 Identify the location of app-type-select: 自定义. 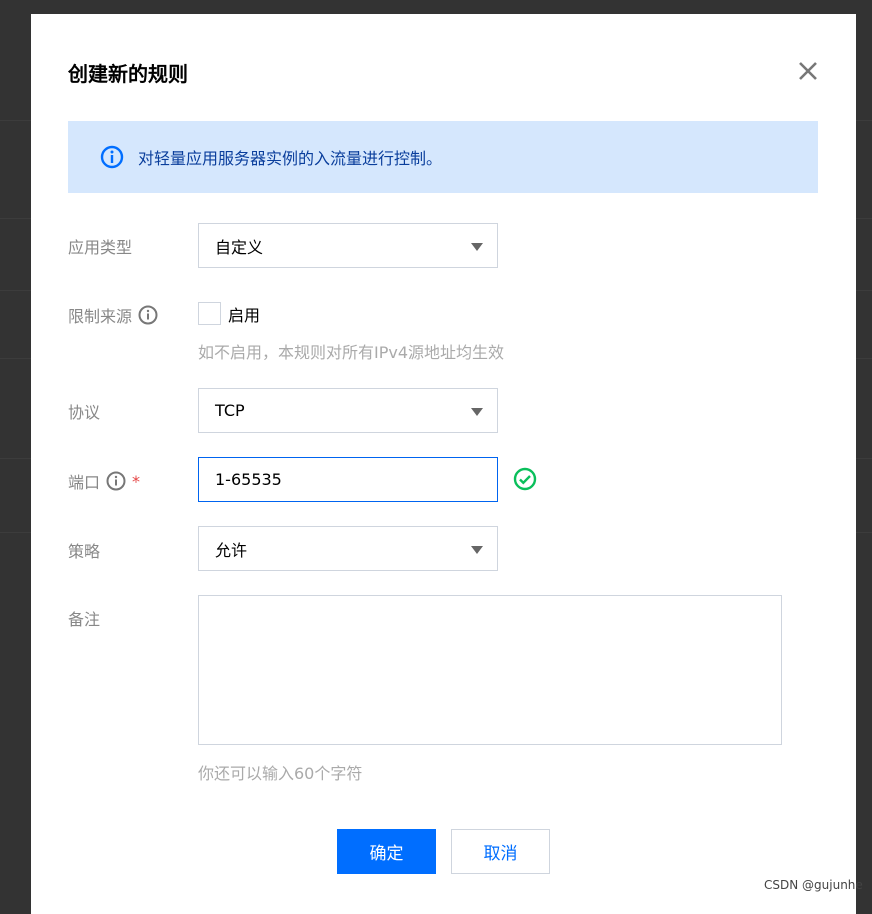
(348, 245).